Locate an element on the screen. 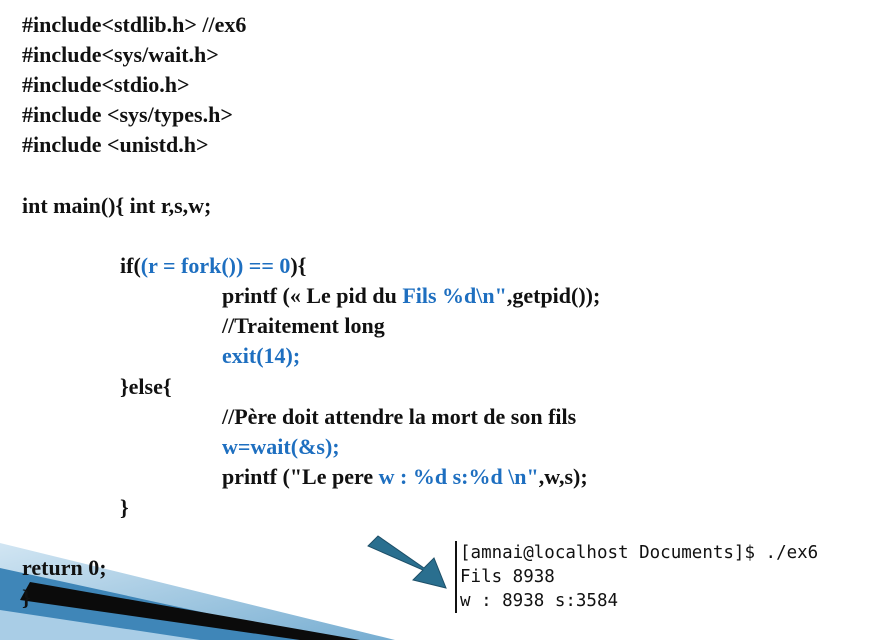 The height and width of the screenshot is (640, 876). terminal-command-line: [amnai@localhost Documents]$ ./ex6 is located at coordinates (639, 553).